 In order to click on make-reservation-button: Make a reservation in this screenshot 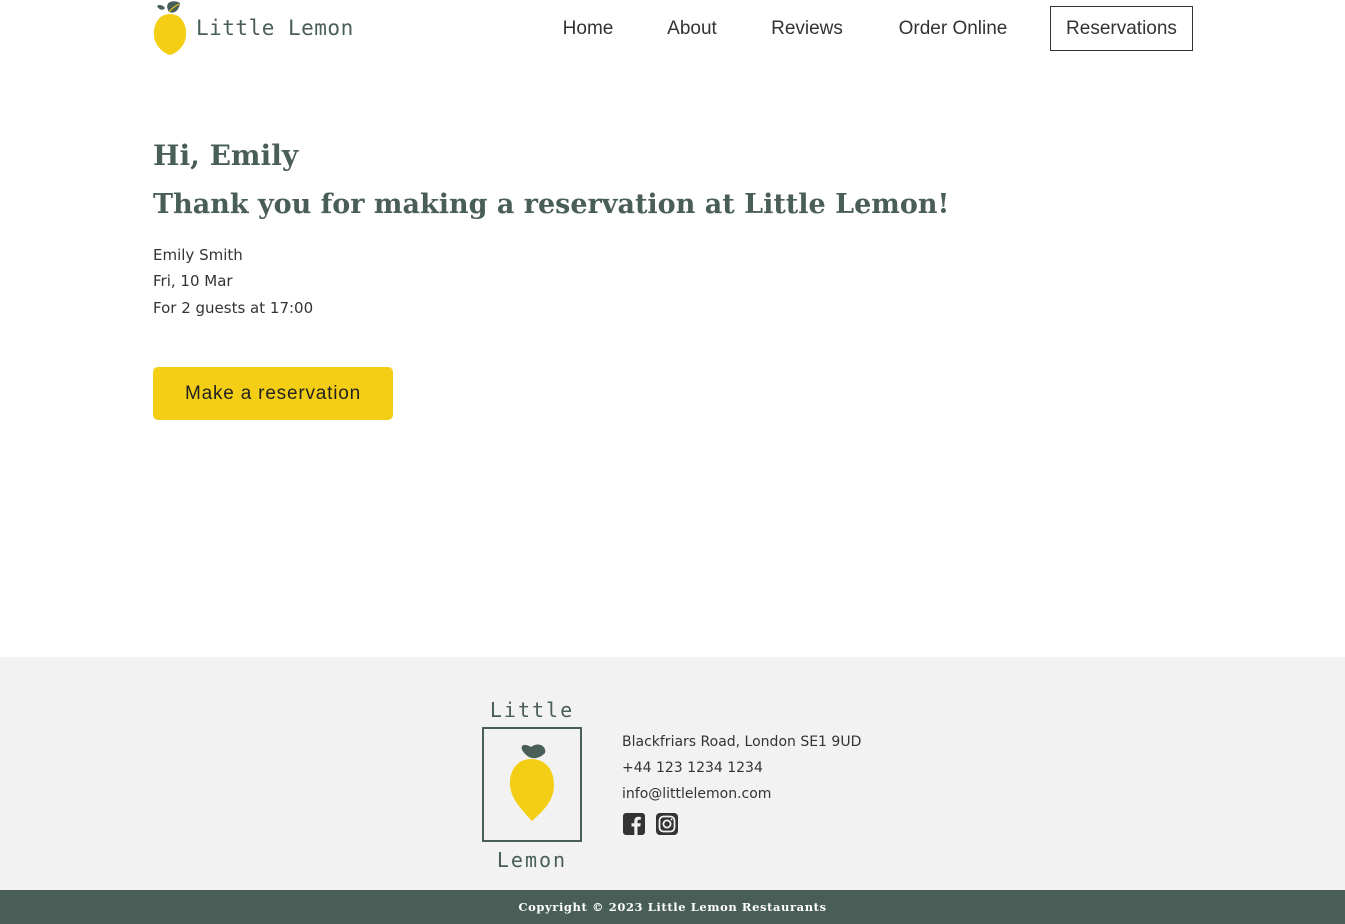, I will do `click(273, 393)`.